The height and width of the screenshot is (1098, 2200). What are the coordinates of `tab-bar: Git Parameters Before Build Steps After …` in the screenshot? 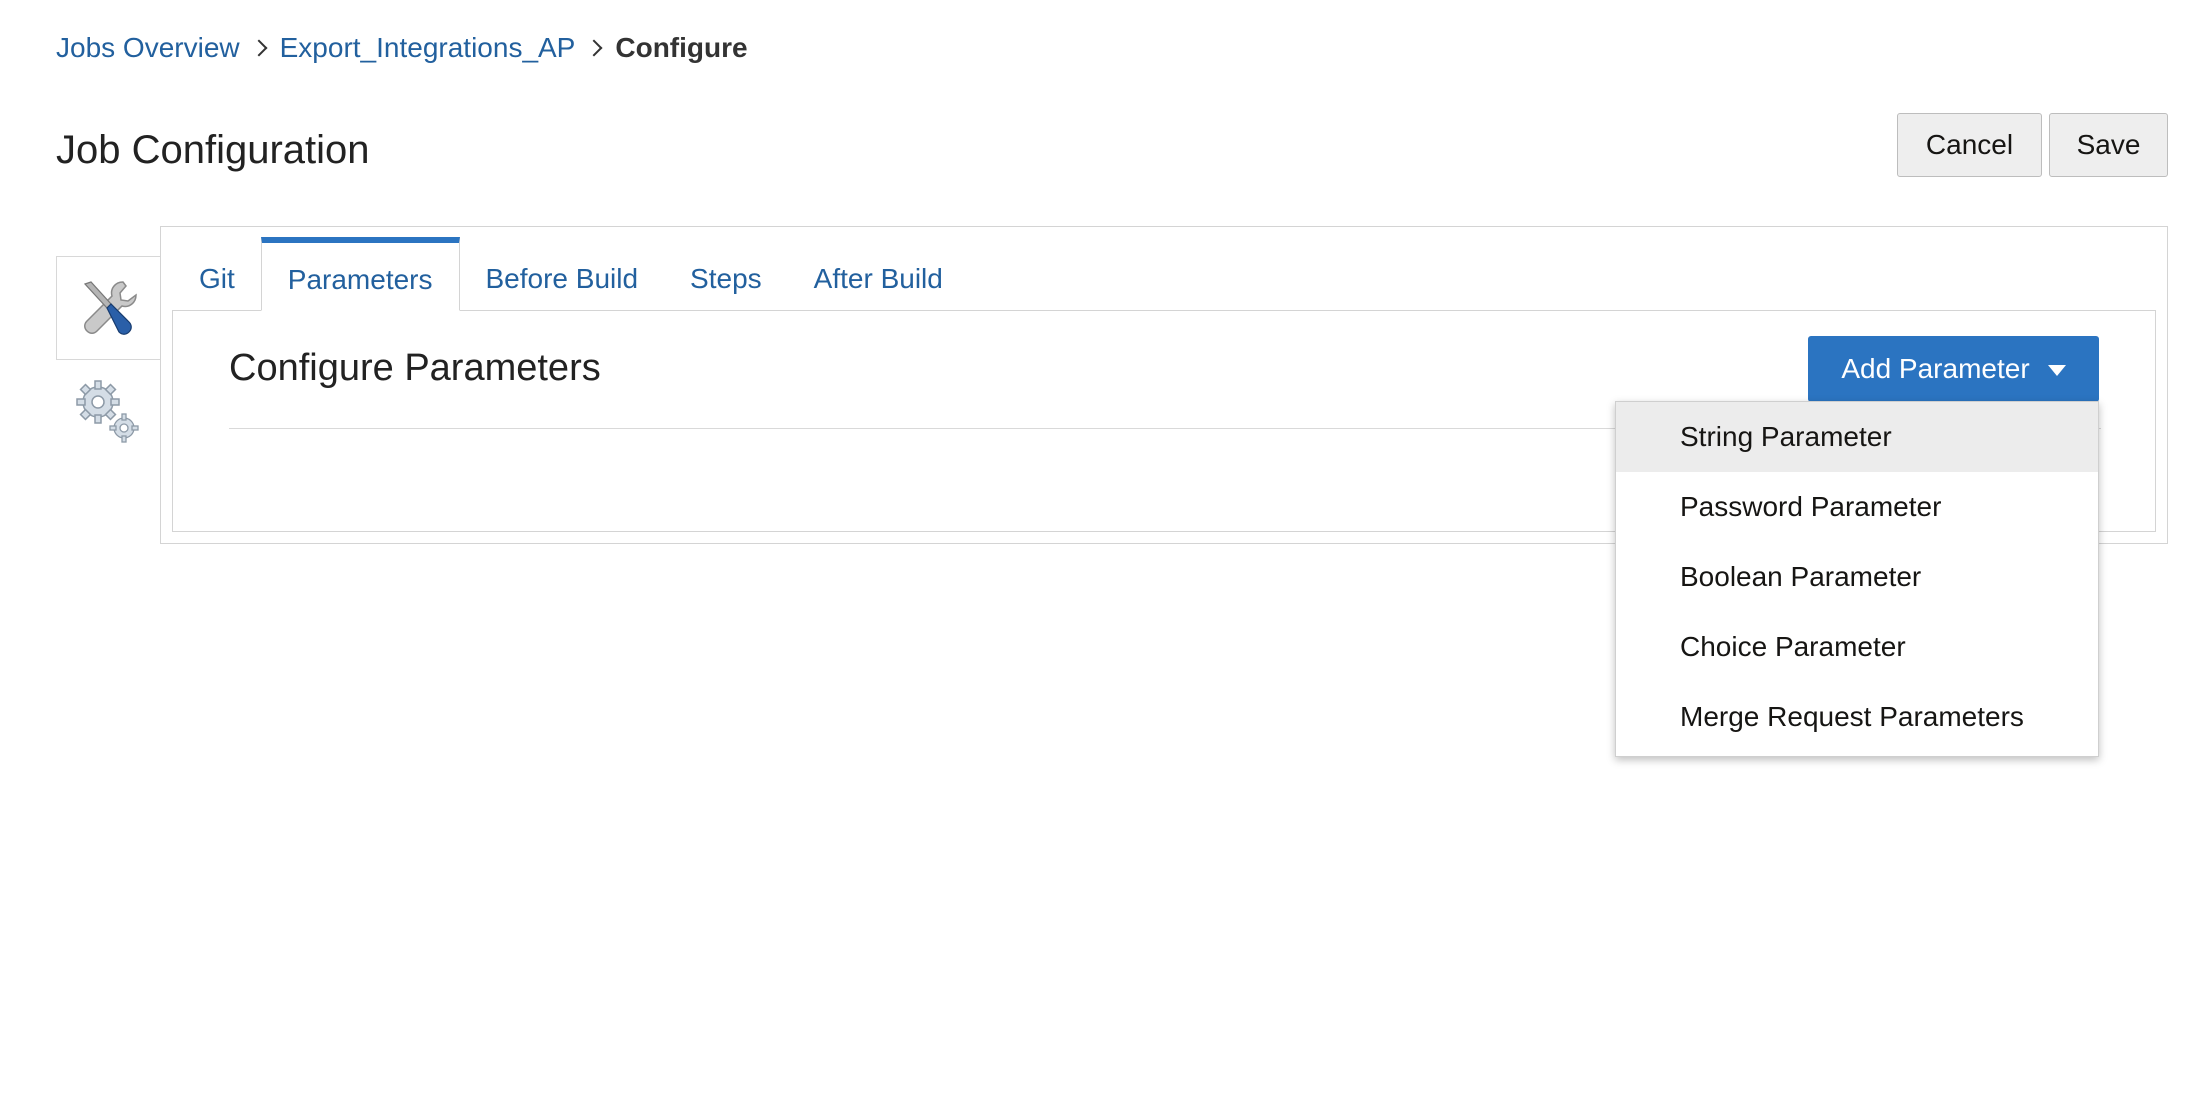 It's located at (571, 274).